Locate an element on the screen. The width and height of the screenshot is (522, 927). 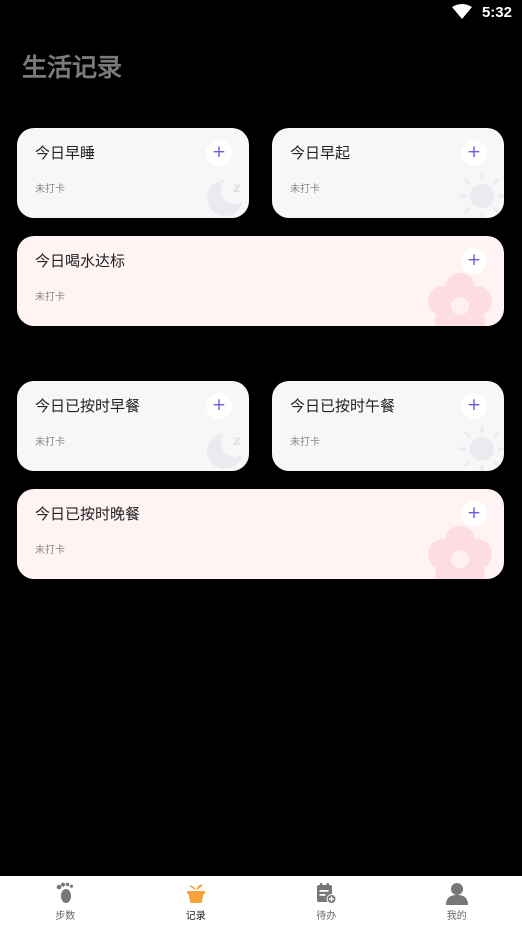
wifi-icon is located at coordinates (462, 11).